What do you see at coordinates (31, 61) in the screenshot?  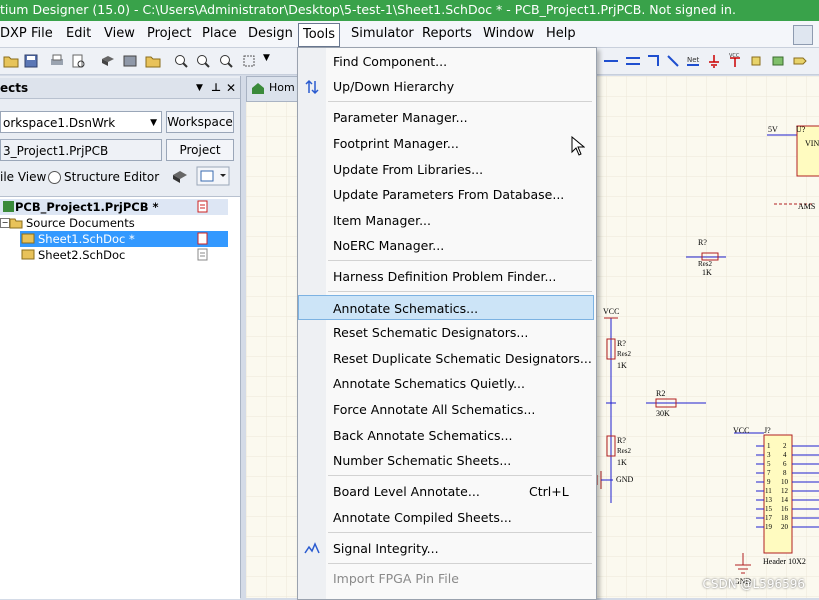 I see `save-icon` at bounding box center [31, 61].